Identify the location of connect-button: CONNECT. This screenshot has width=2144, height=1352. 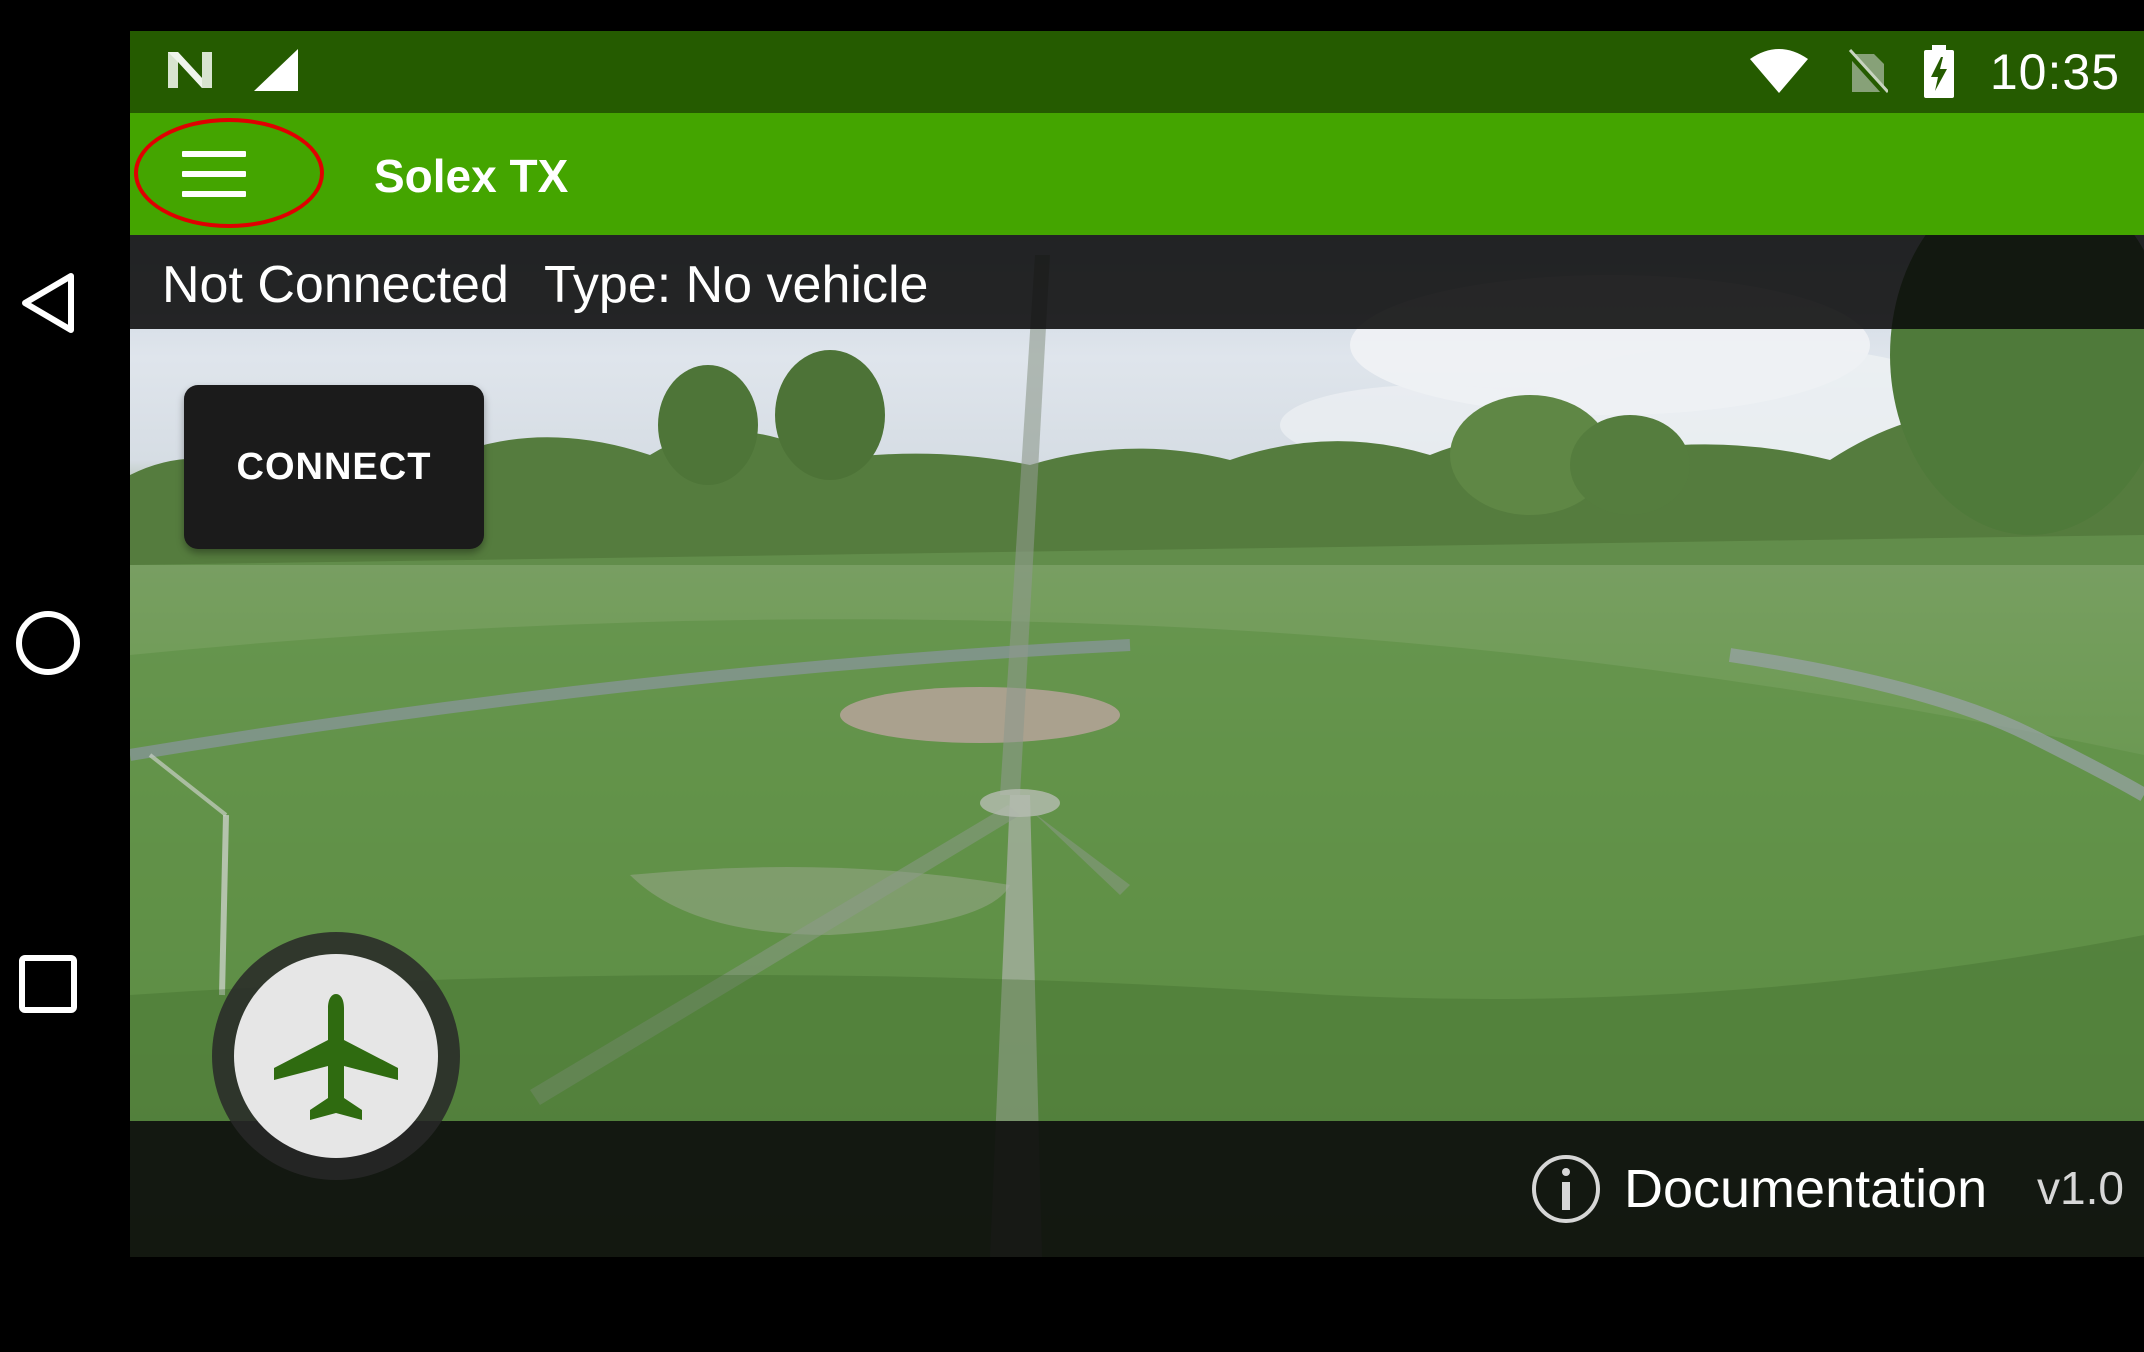
(334, 467).